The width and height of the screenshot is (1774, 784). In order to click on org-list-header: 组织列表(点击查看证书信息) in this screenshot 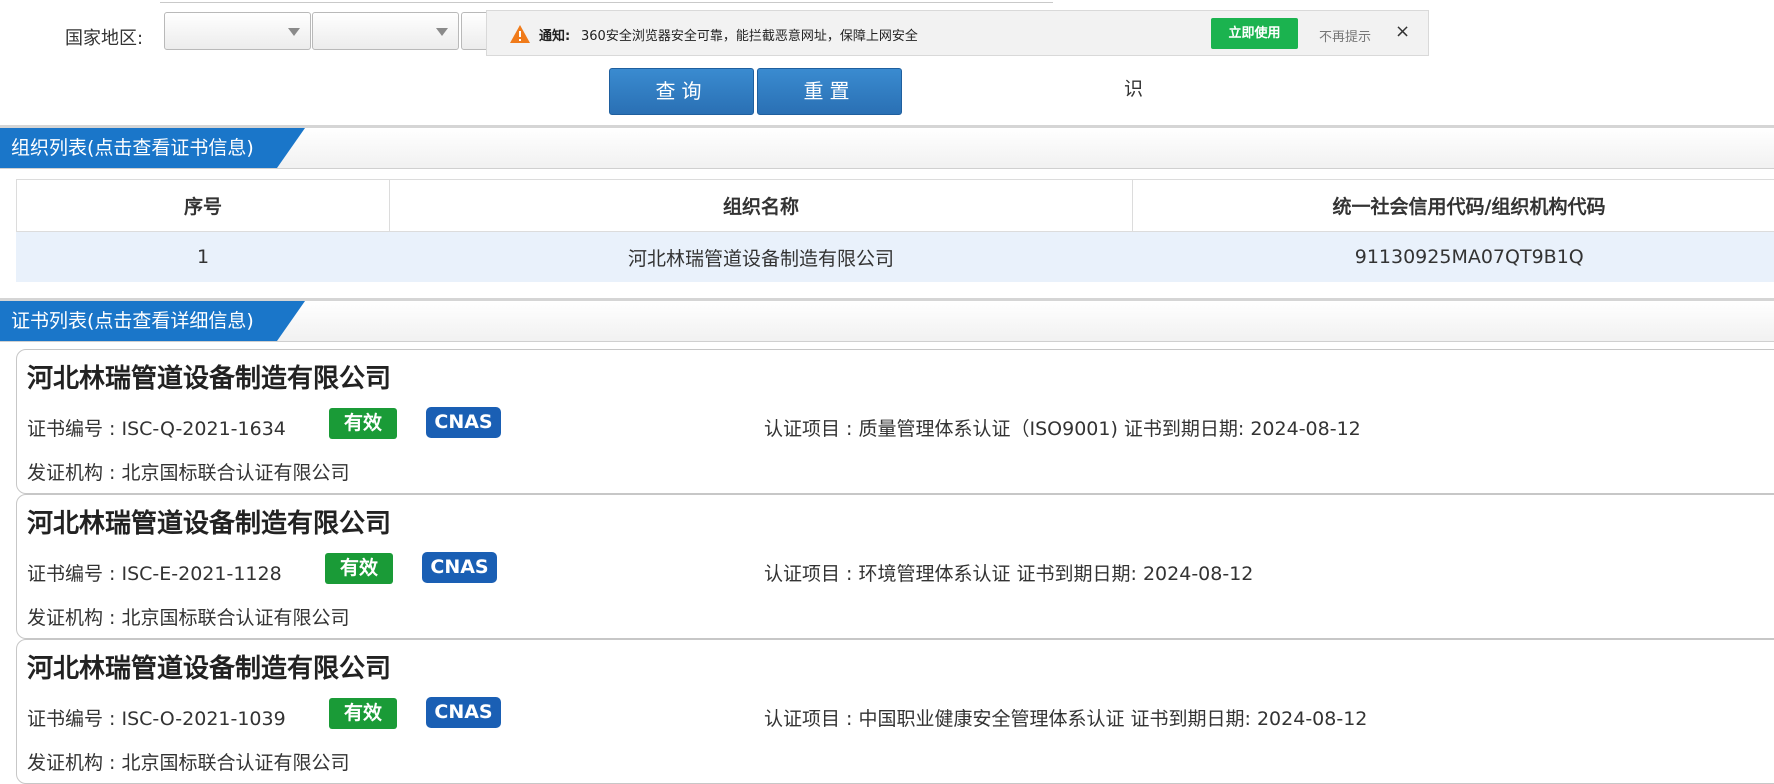, I will do `click(887, 147)`.